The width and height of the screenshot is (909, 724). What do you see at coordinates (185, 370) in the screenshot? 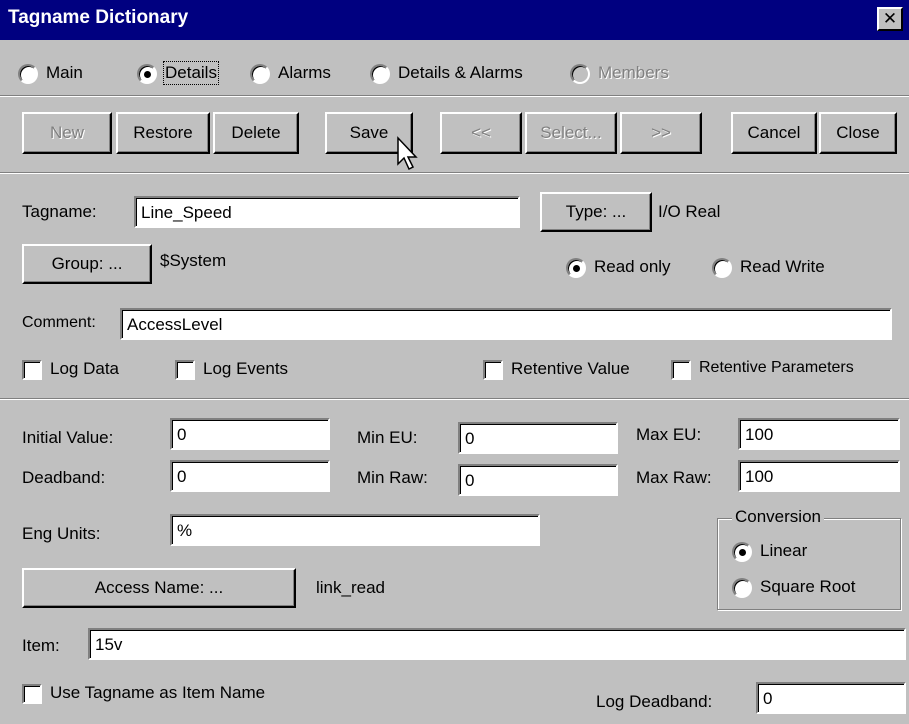
I see `log-events-checkbox` at bounding box center [185, 370].